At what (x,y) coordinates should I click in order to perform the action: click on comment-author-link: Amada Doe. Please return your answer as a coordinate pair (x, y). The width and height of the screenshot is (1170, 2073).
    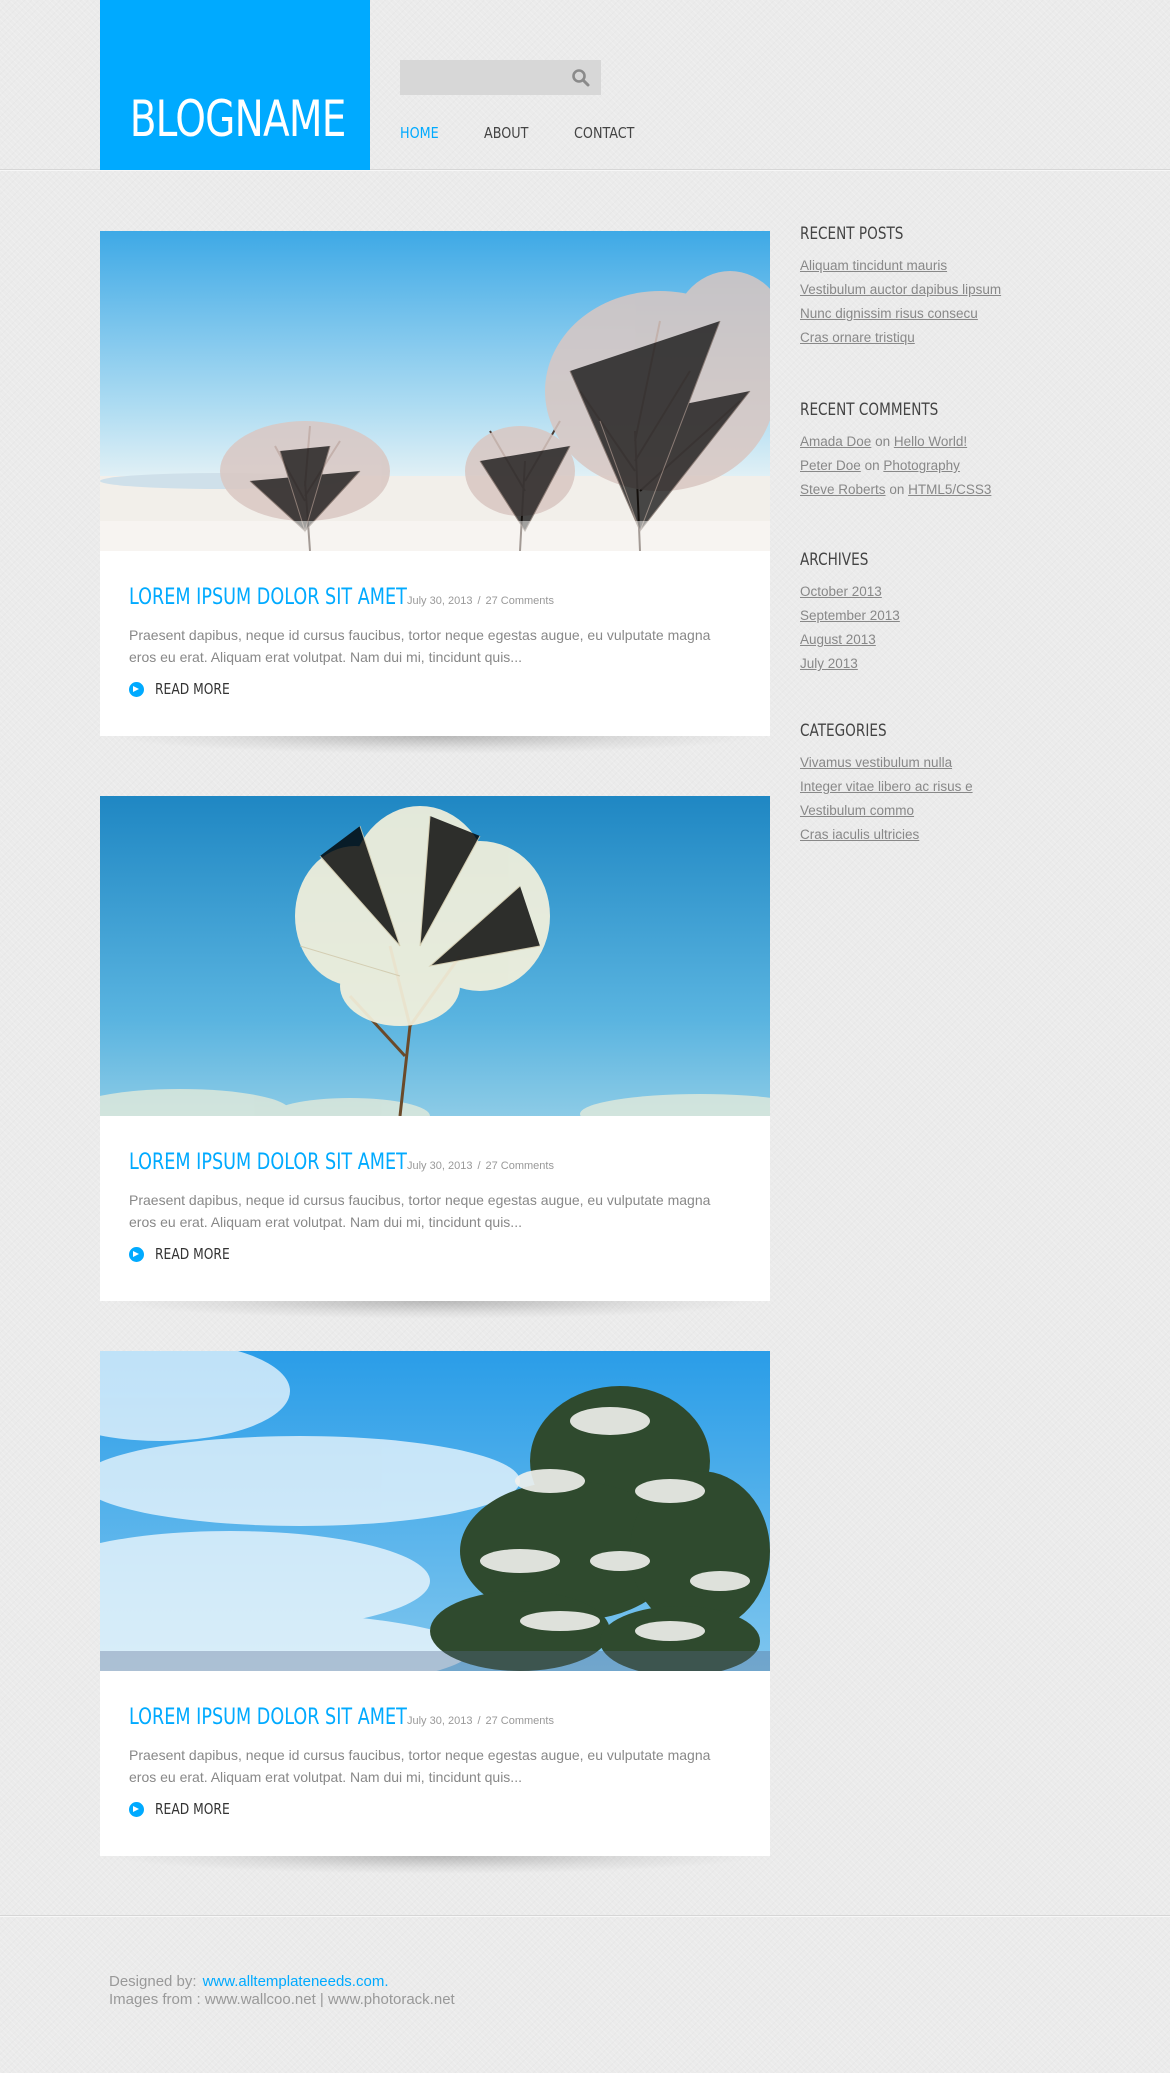
    Looking at the image, I should click on (835, 441).